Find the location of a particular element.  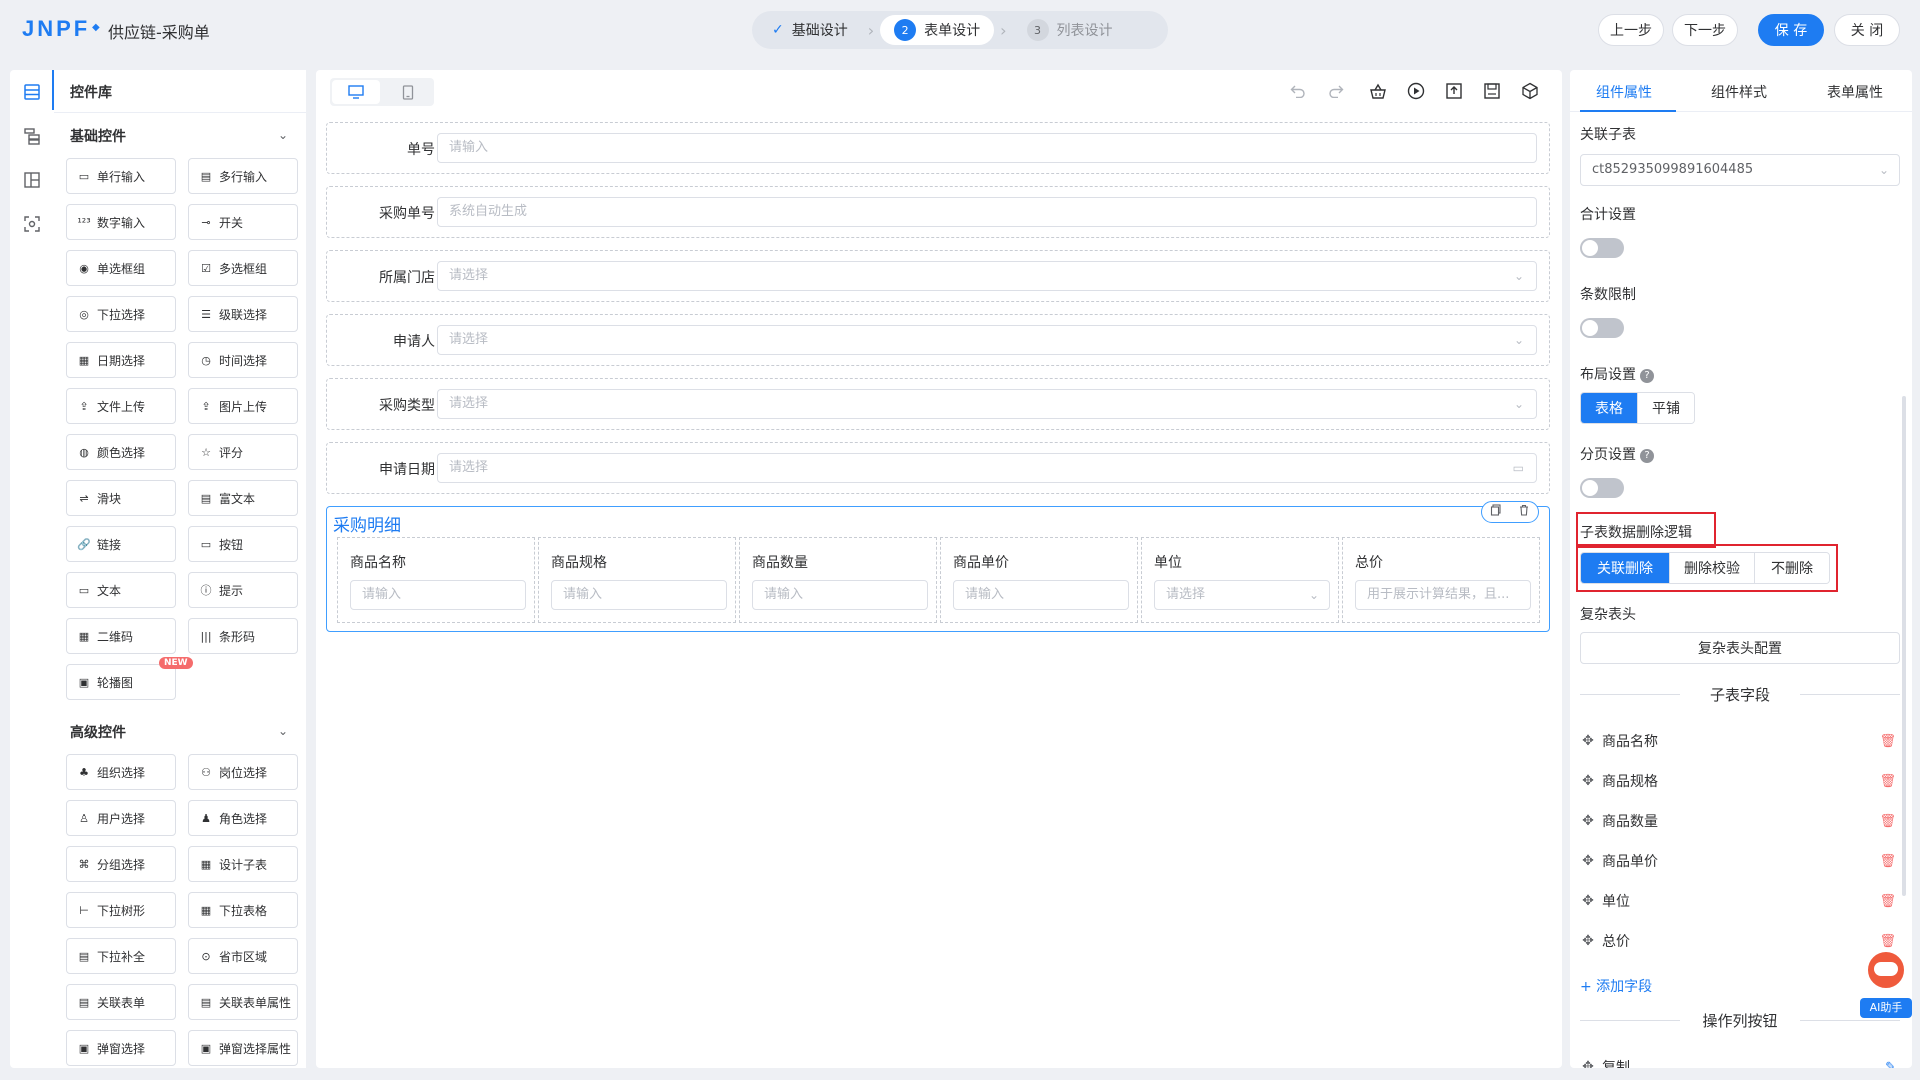

copy-icon is located at coordinates (1496, 512).